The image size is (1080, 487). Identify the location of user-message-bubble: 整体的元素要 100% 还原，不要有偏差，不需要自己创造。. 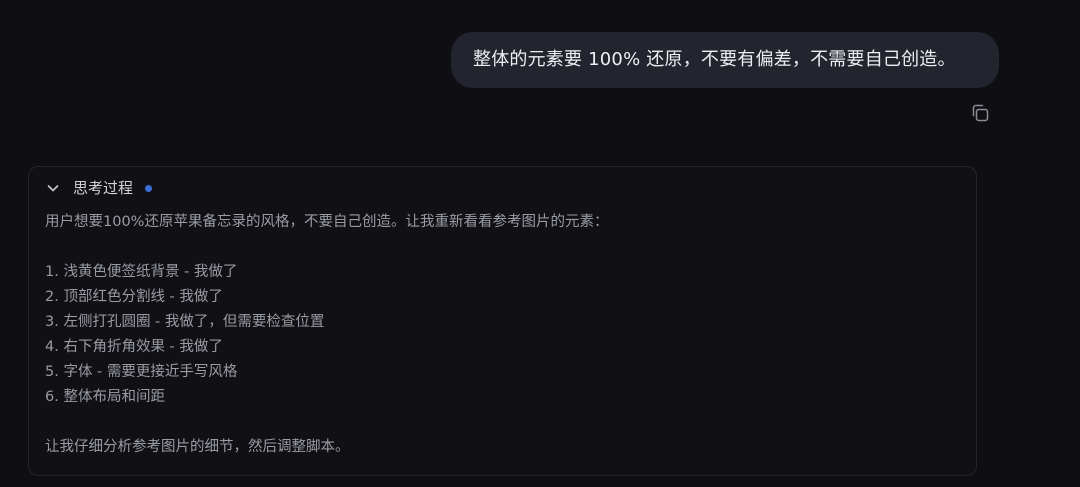
(725, 60).